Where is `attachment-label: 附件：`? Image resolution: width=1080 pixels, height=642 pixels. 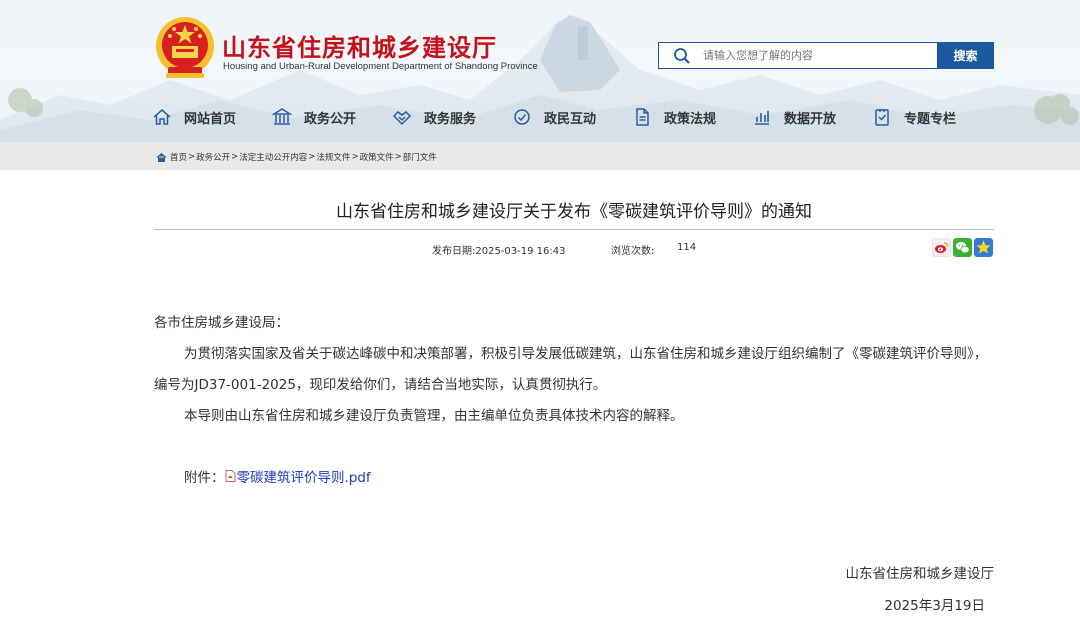 attachment-label: 附件： is located at coordinates (204, 478).